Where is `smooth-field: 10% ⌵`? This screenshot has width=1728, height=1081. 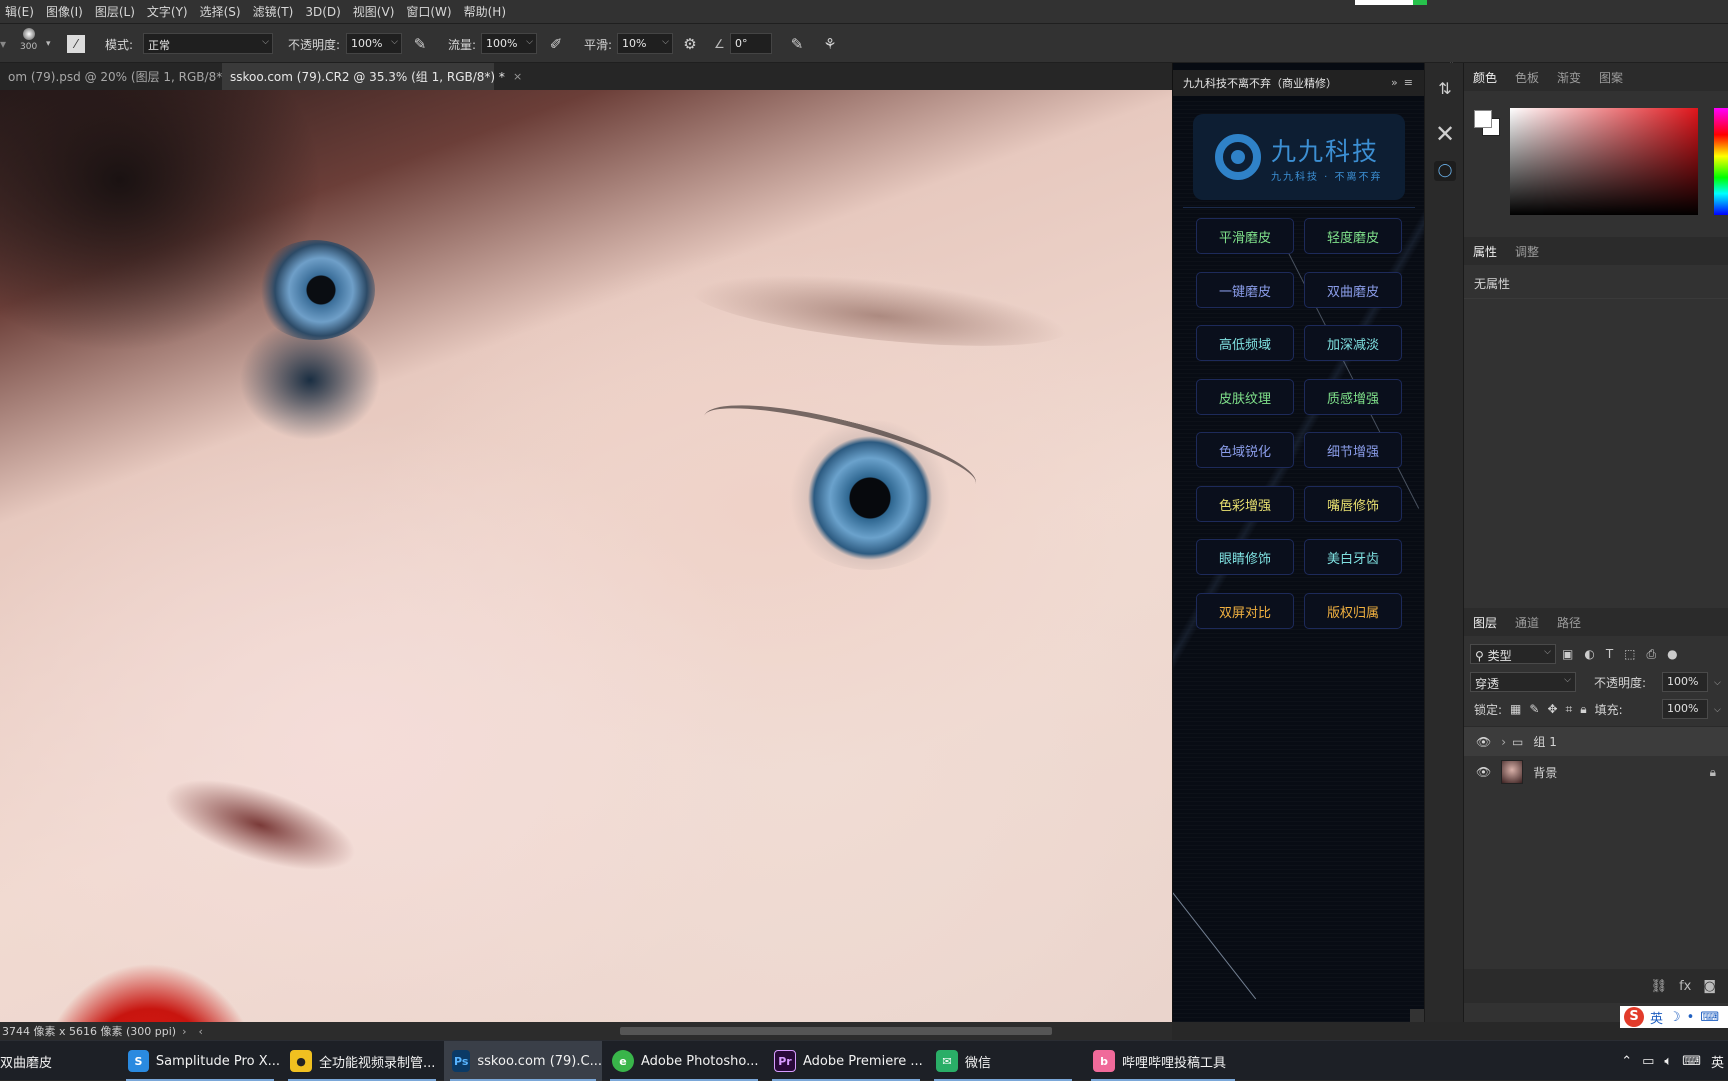
smooth-field: 10% ⌵ is located at coordinates (645, 43).